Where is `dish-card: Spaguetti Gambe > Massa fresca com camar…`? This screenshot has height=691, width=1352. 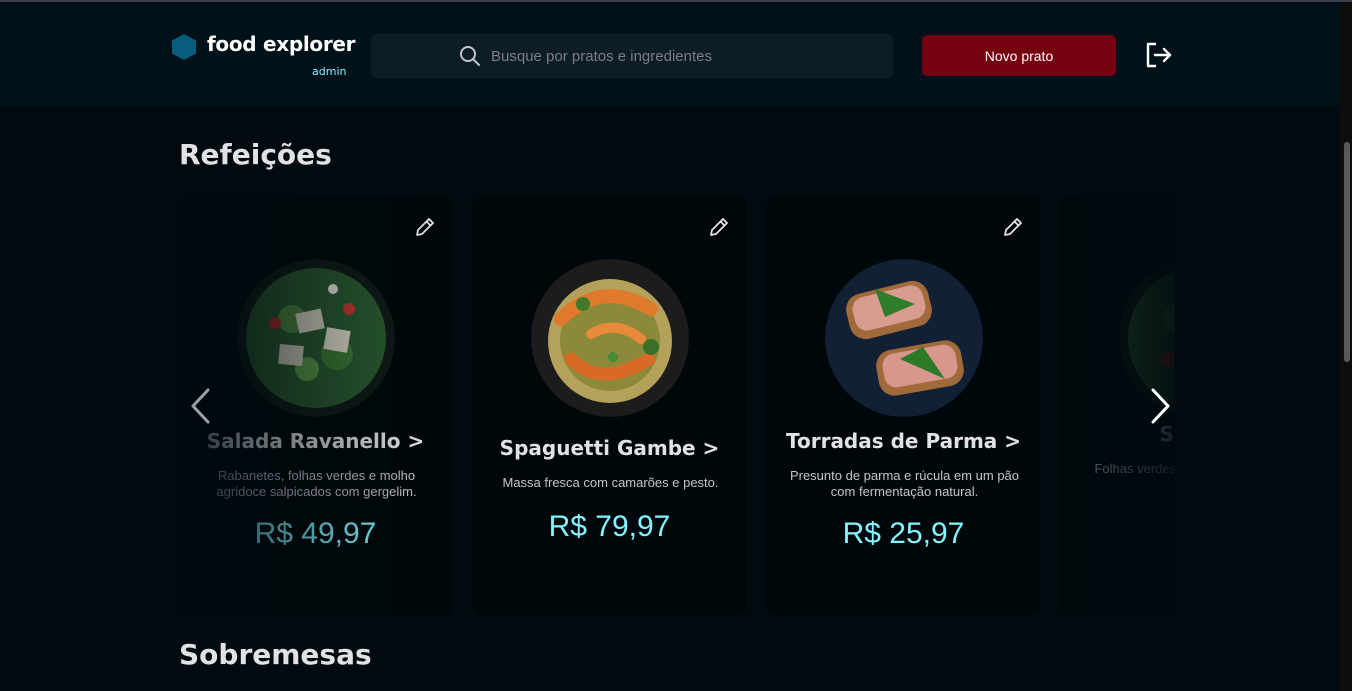 dish-card: Spaguetti Gambe > Massa fresca com camar… is located at coordinates (609, 406).